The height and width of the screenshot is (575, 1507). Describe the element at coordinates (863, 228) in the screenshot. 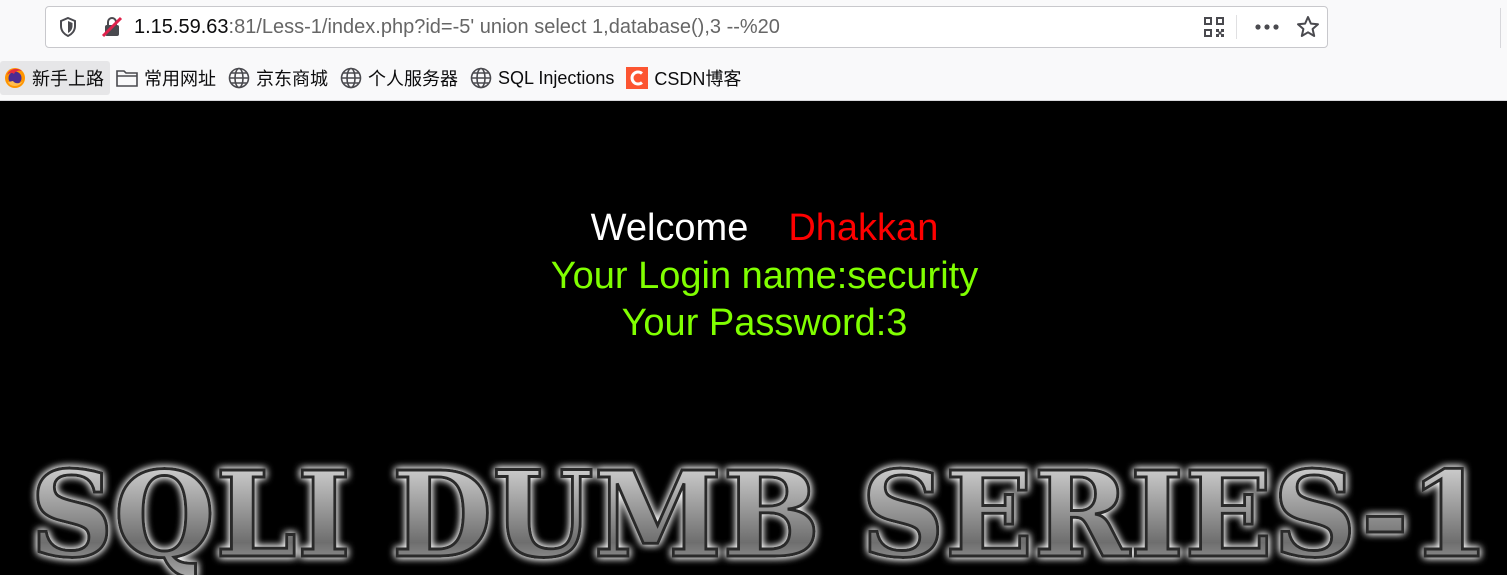

I see `user-name: Dhakkan` at that location.